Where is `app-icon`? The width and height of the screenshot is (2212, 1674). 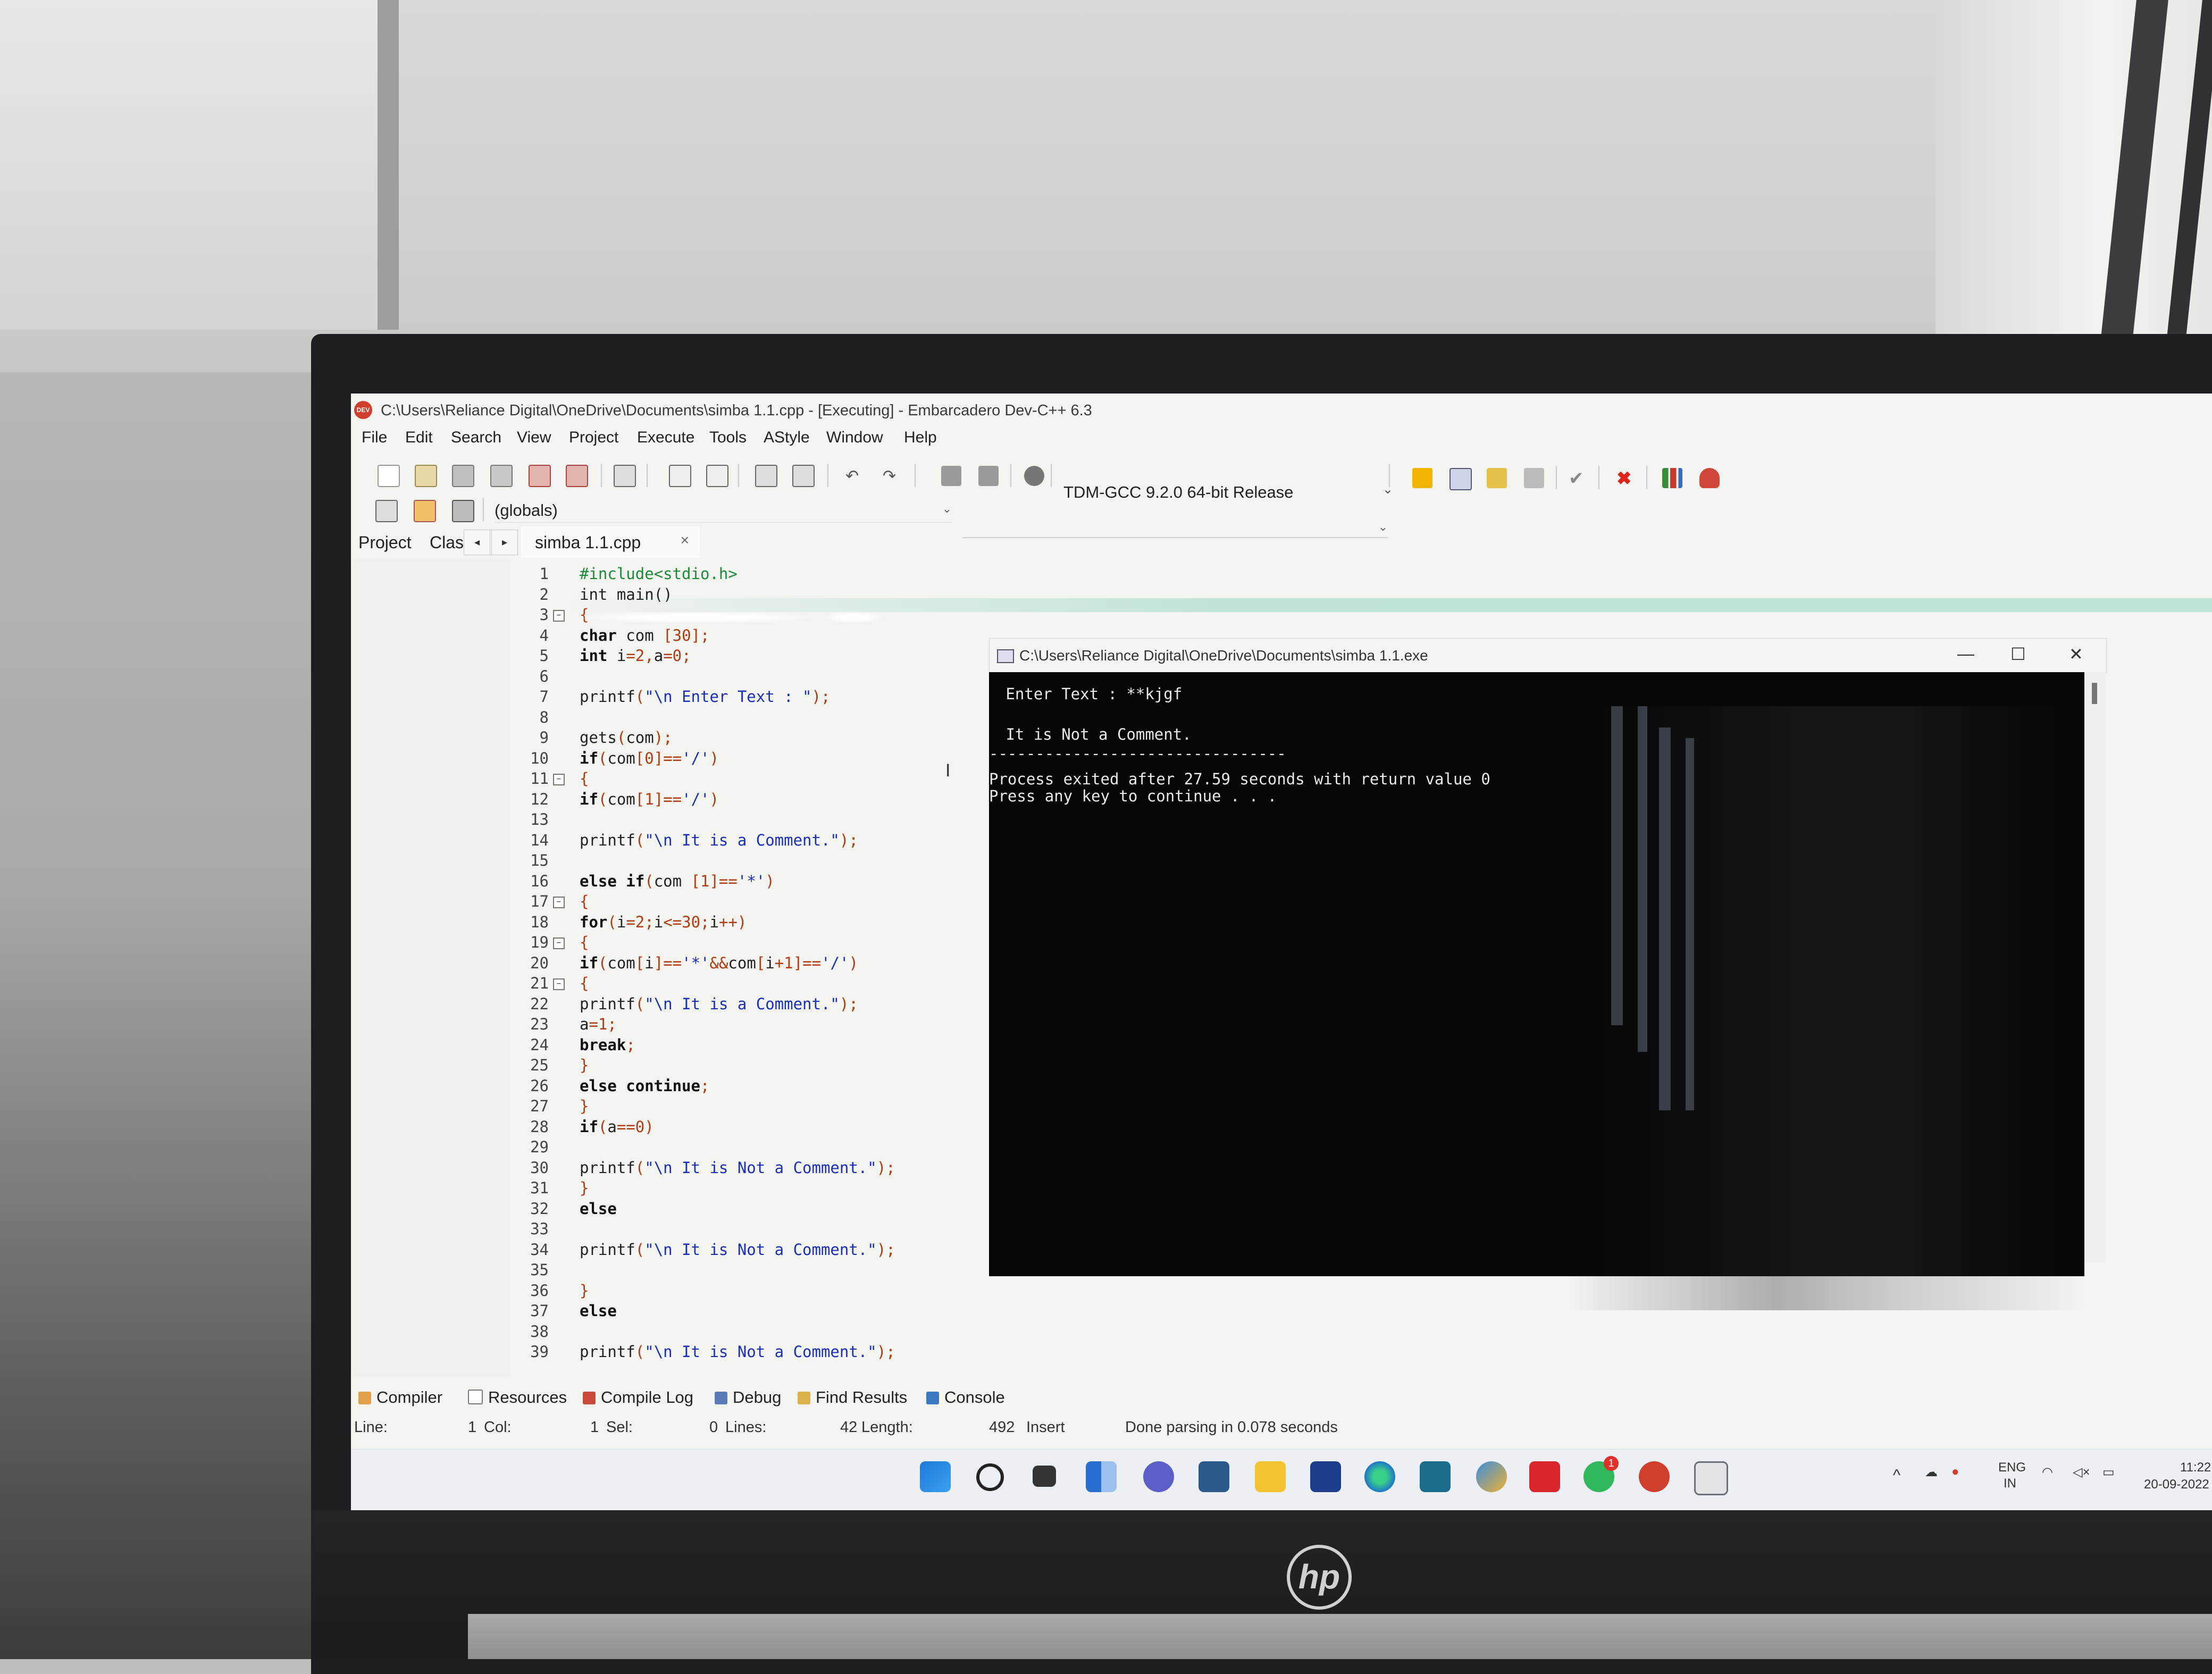
app-icon is located at coordinates (1435, 1476).